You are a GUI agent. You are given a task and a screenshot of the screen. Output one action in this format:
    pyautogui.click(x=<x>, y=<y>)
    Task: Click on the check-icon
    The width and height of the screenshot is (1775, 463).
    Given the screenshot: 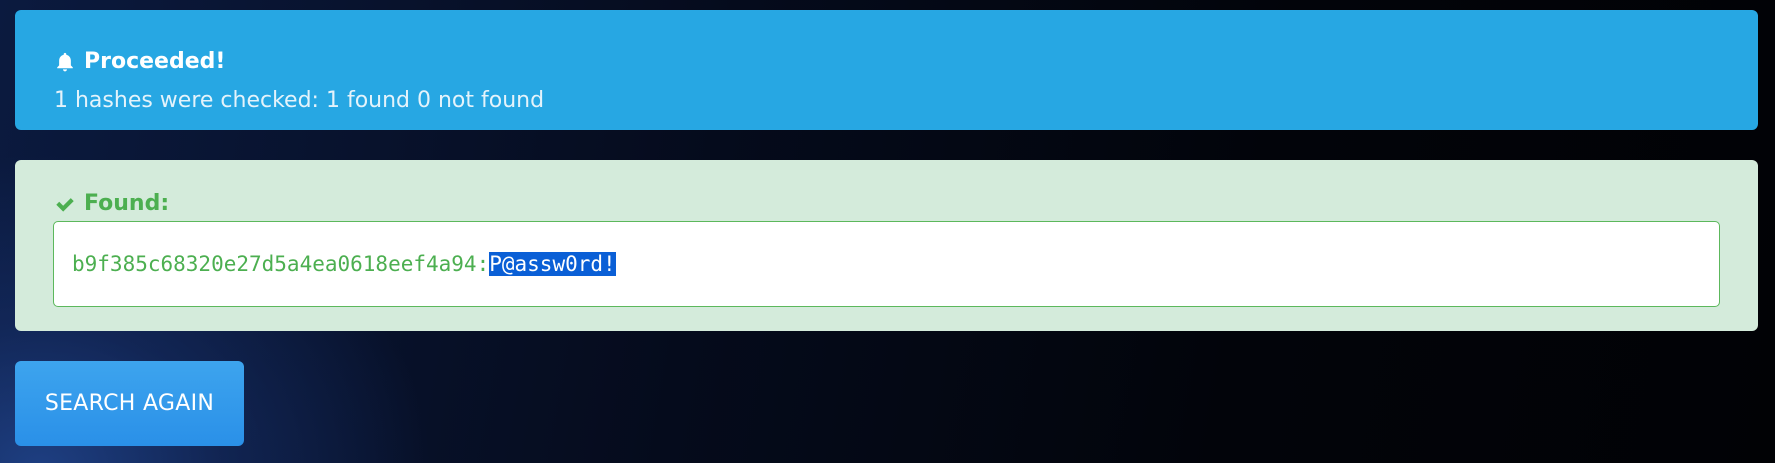 What is the action you would take?
    pyautogui.click(x=65, y=205)
    